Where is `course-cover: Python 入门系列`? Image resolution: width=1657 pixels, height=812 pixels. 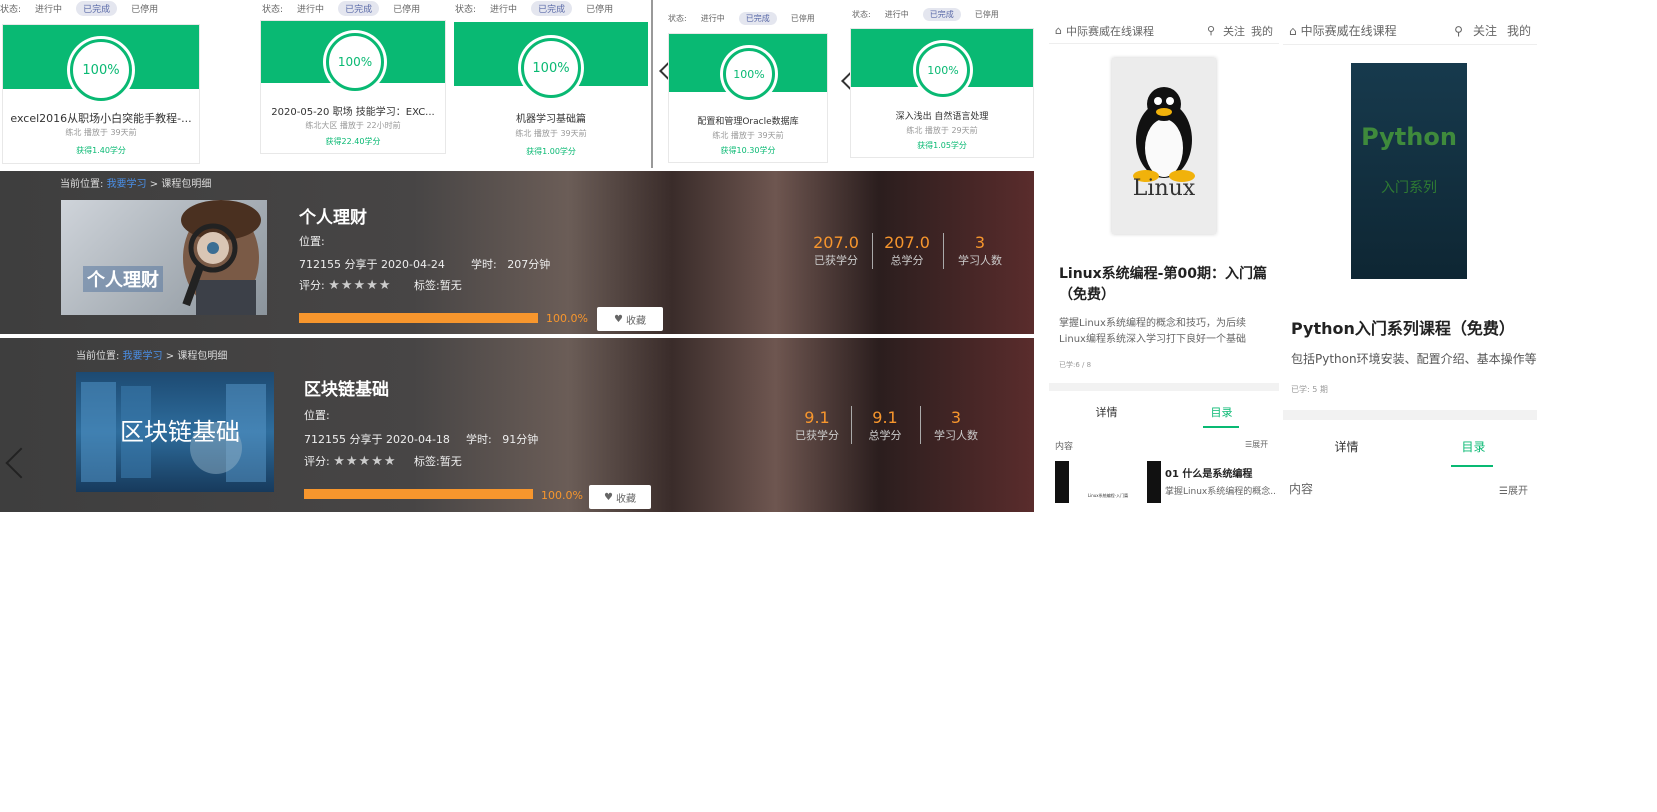
course-cover: Python 入门系列 is located at coordinates (1409, 171).